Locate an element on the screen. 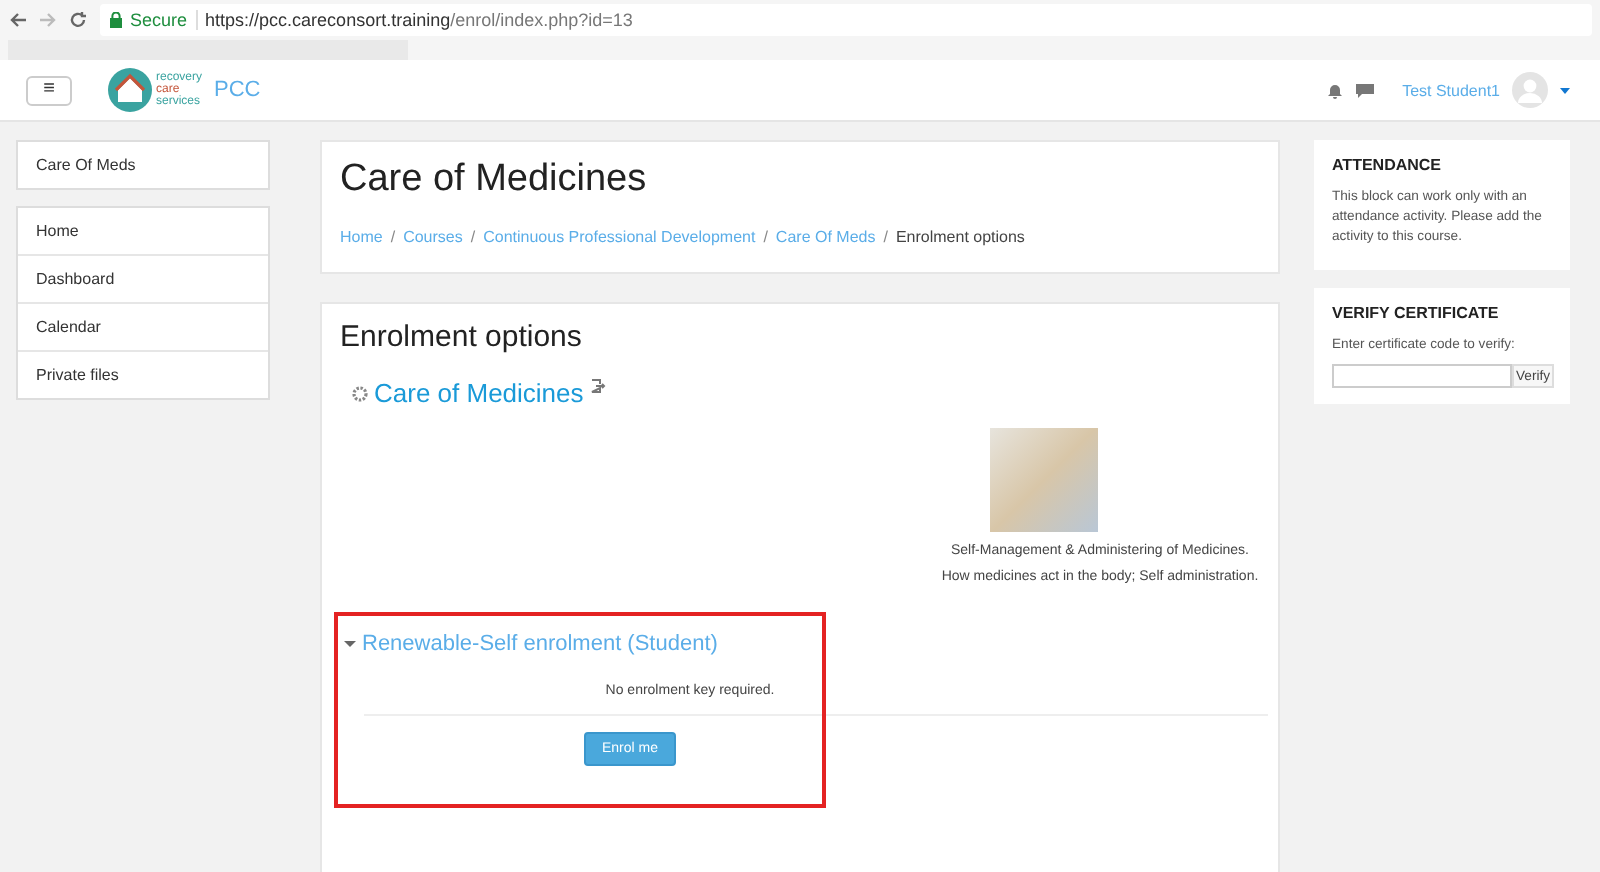  nav-item: Calendar is located at coordinates (143, 326).